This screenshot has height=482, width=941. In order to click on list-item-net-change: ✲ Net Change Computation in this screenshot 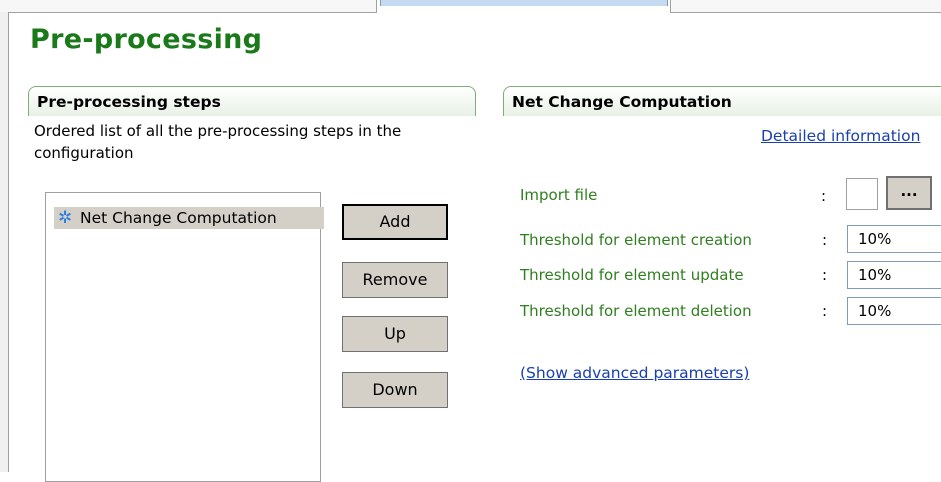, I will do `click(189, 218)`.